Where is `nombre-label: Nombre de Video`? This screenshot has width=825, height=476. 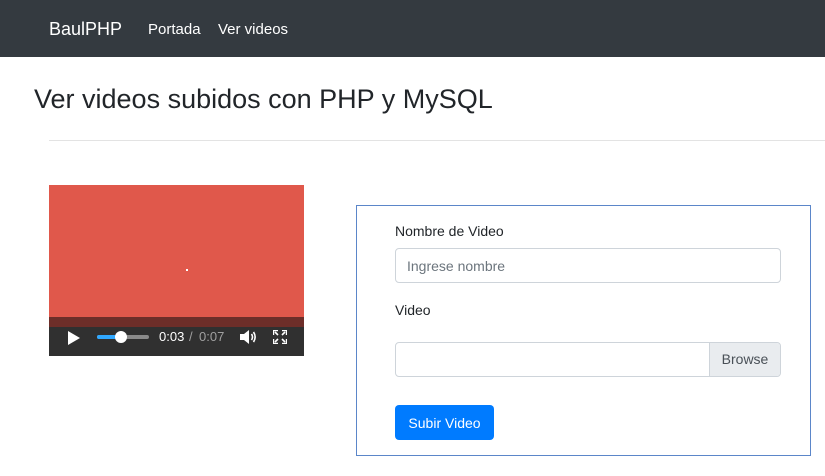 nombre-label: Nombre de Video is located at coordinates (449, 231).